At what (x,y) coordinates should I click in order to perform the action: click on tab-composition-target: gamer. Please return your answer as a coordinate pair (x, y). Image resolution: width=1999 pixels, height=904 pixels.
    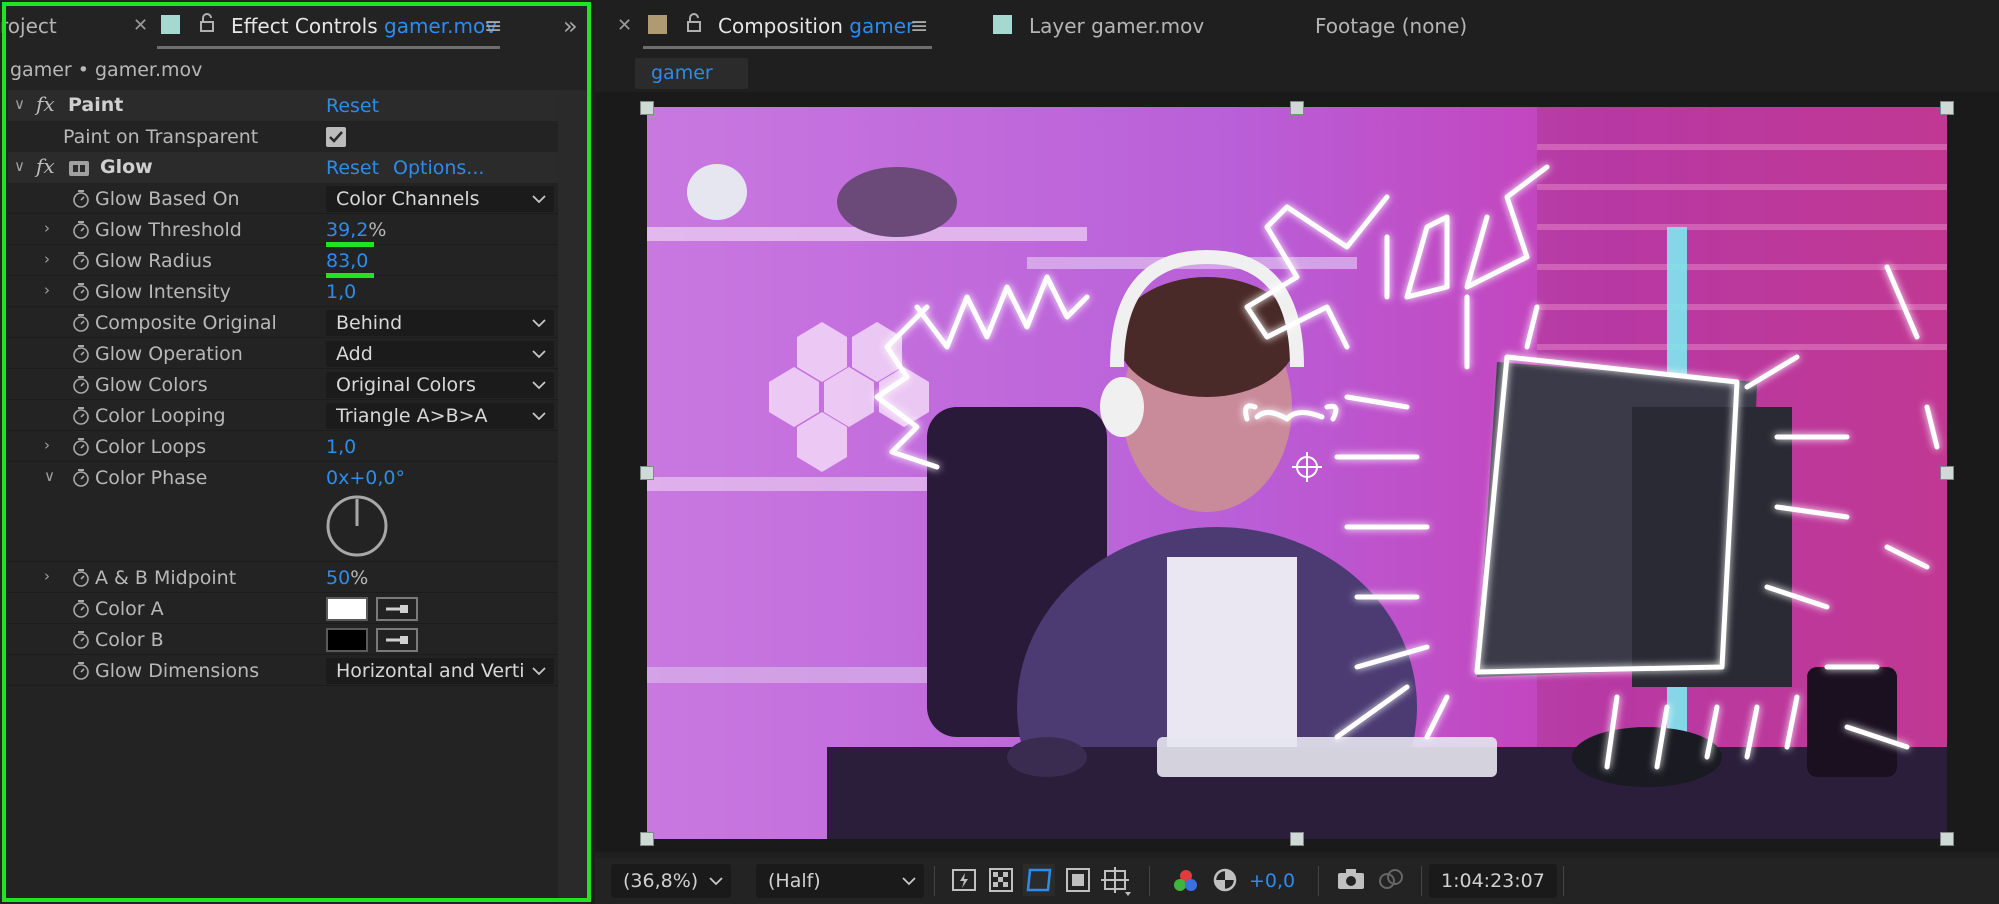
    Looking at the image, I should click on (882, 26).